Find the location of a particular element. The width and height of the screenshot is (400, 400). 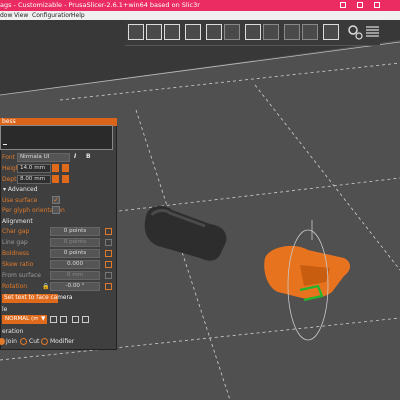

advanced-label: Advanced is located at coordinates (22, 189).